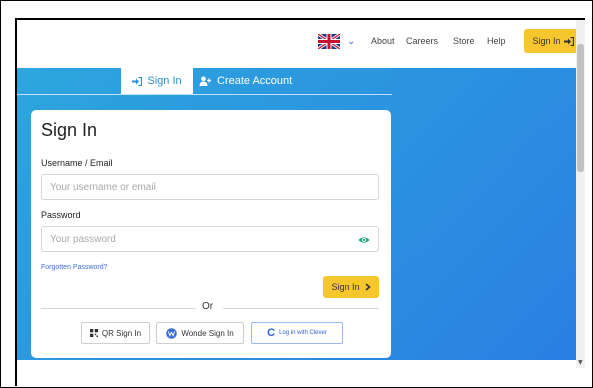  I want to click on password-field-wrapper, so click(210, 239).